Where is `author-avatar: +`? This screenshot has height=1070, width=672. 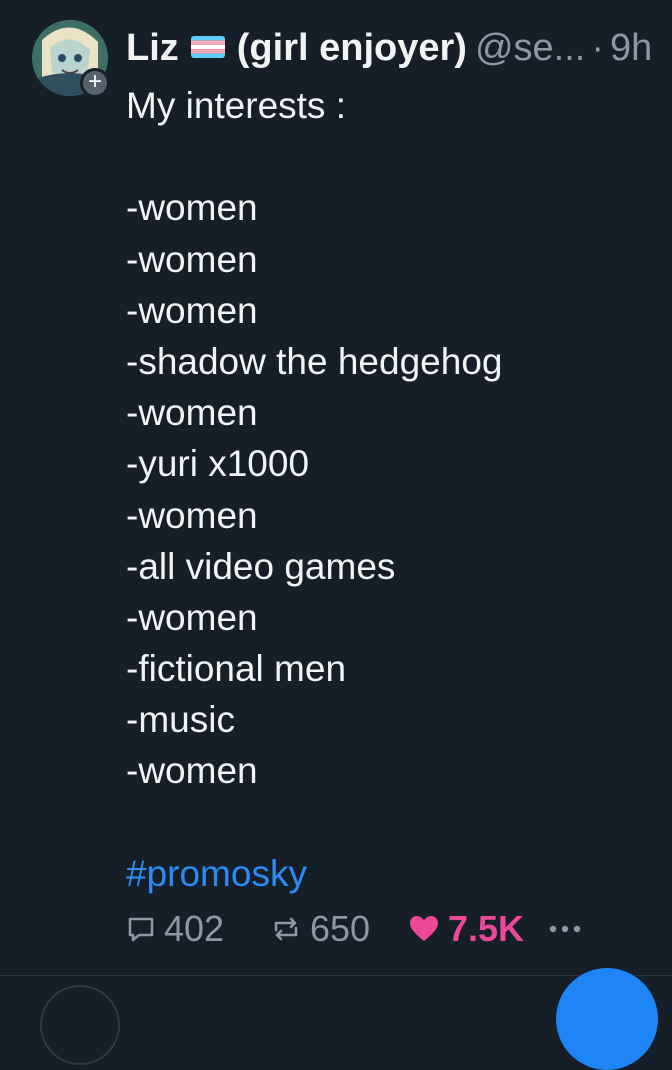 author-avatar: + is located at coordinates (71, 59).